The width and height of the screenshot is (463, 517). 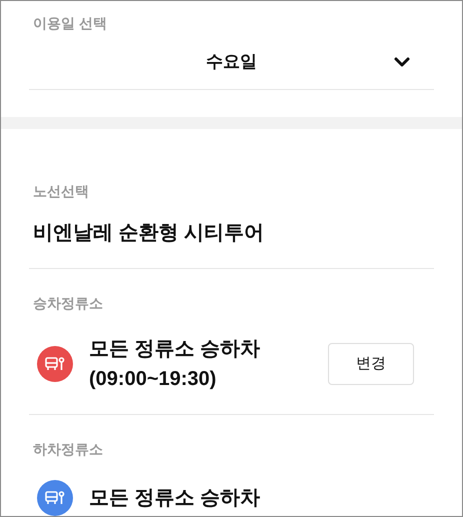 I want to click on day-select: 수요일, so click(x=231, y=62).